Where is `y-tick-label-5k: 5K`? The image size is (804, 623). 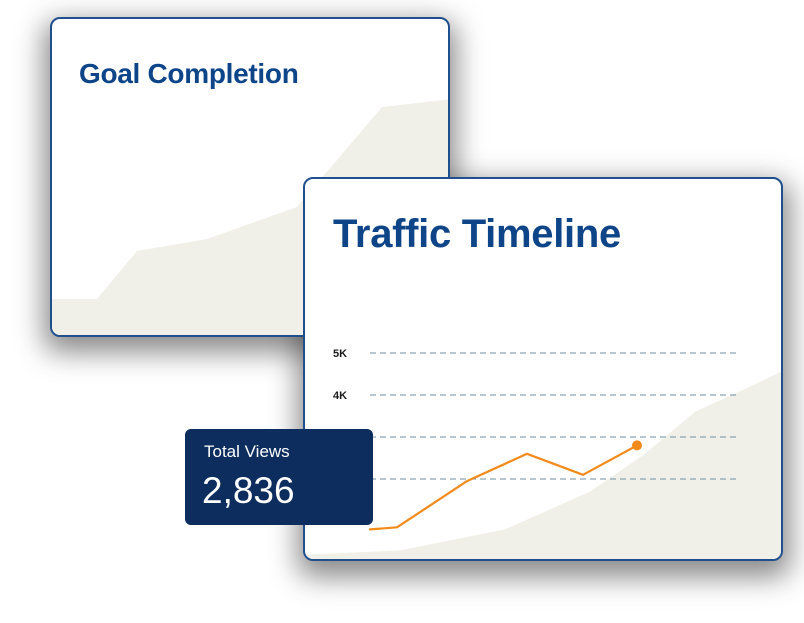
y-tick-label-5k: 5K is located at coordinates (340, 354).